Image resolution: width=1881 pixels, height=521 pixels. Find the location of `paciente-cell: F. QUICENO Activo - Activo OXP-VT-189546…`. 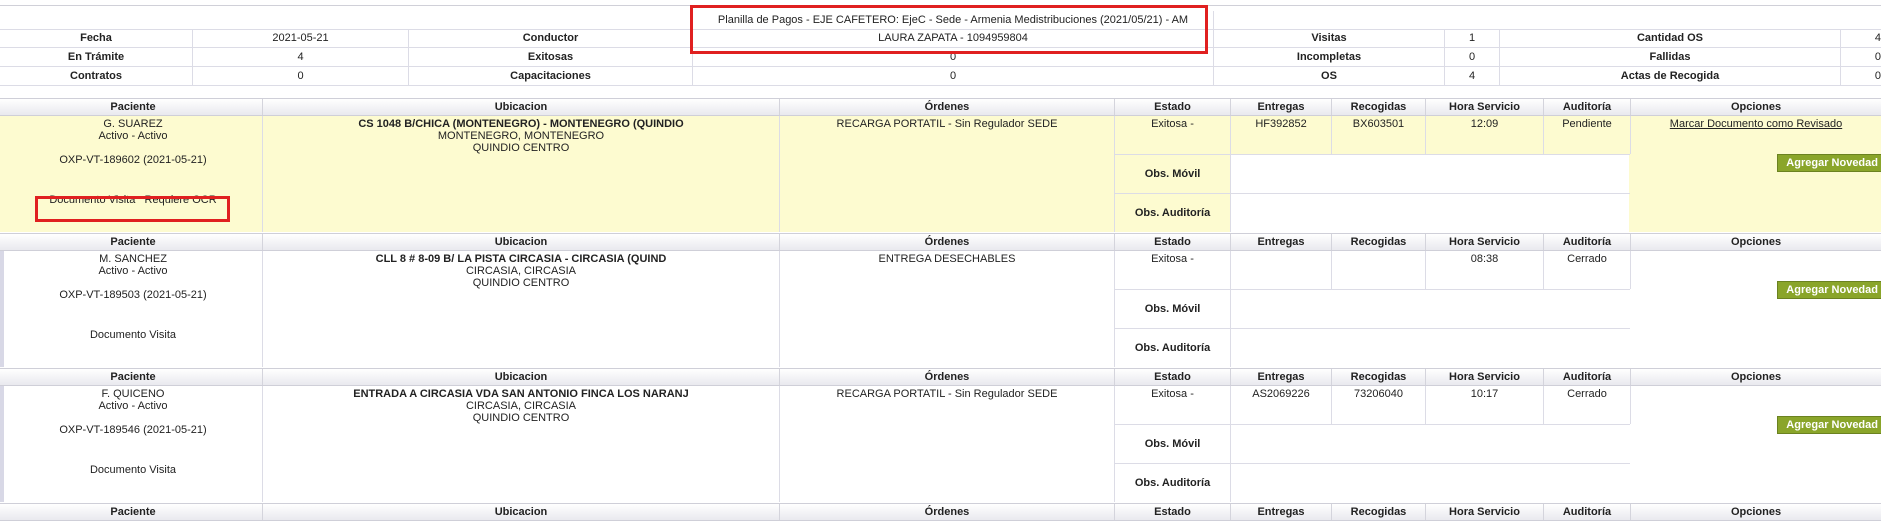

paciente-cell: F. QUICENO Activo - Activo OXP-VT-189546… is located at coordinates (133, 444).